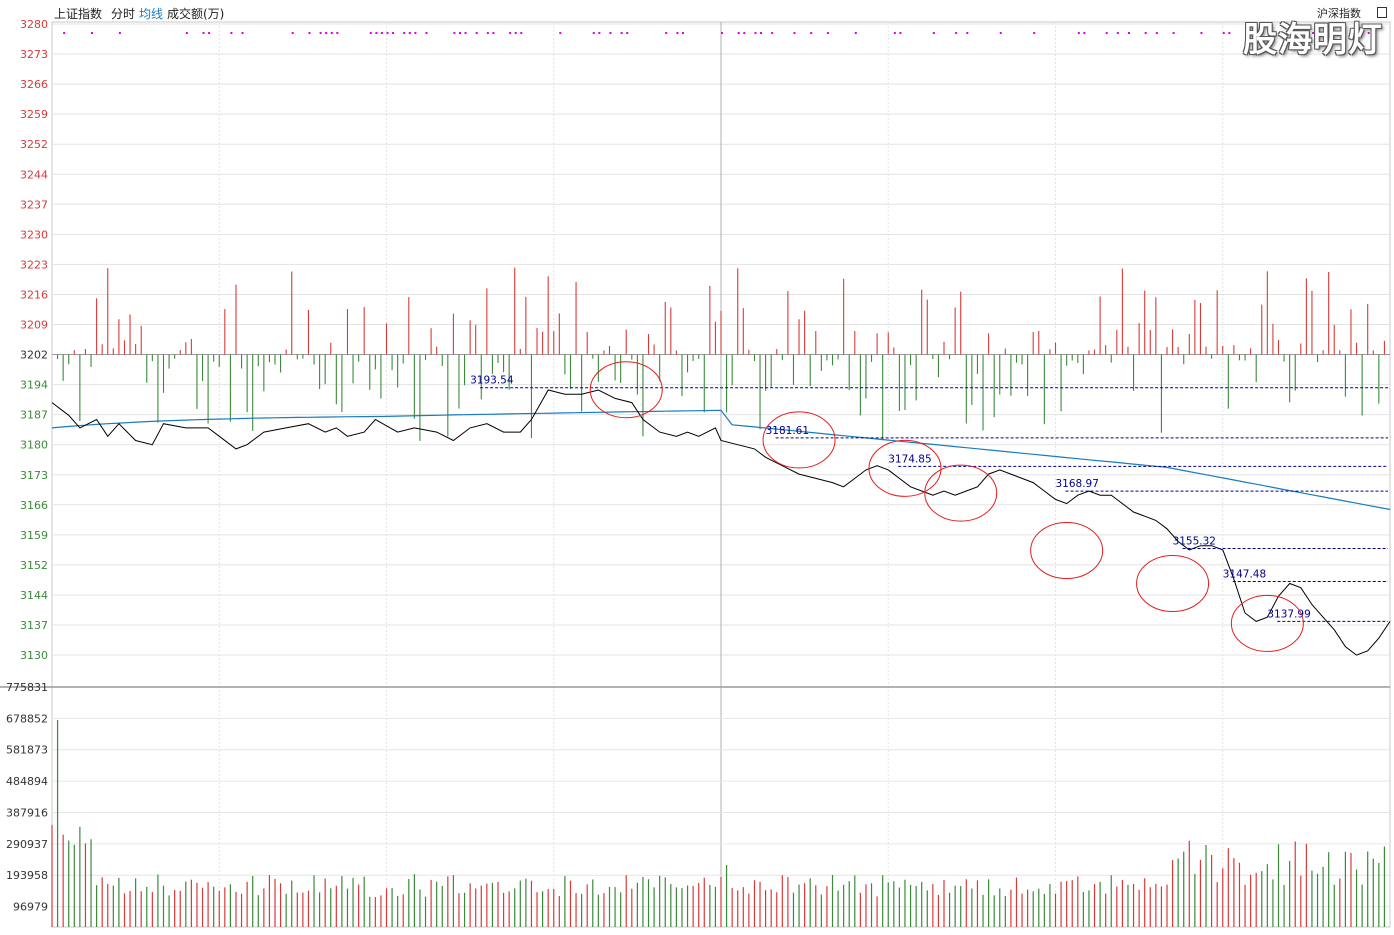 This screenshot has width=1394, height=935. Describe the element at coordinates (34, 625) in the screenshot. I see `price-tick-label: 3137` at that location.